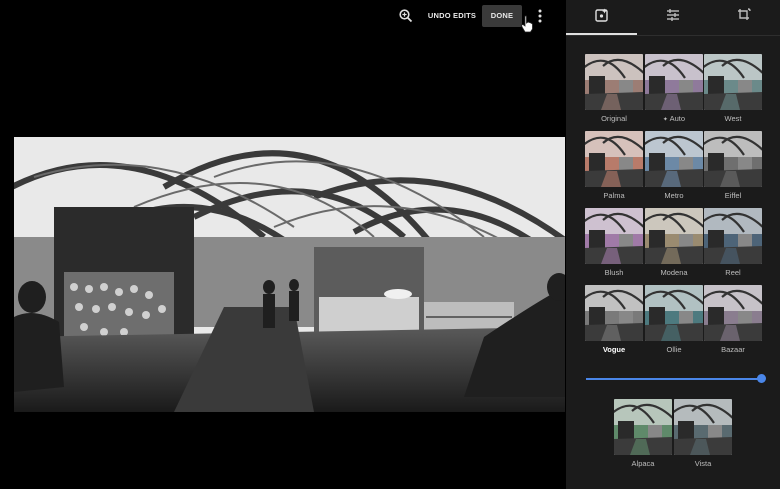 This screenshot has height=489, width=780. I want to click on photo-filter-icon, so click(601, 17).